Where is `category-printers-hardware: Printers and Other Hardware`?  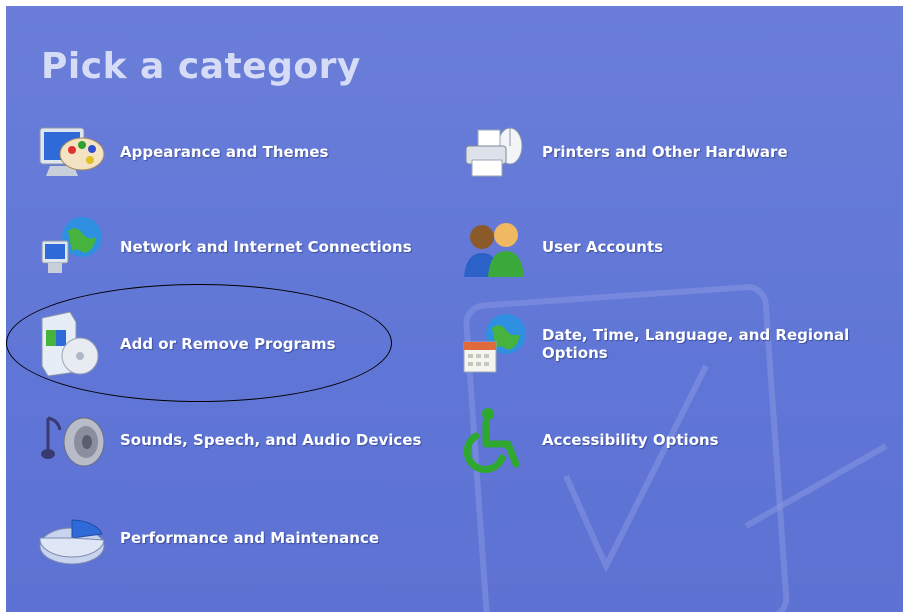
category-printers-hardware: Printers and Other Hardware is located at coordinates (623, 152).